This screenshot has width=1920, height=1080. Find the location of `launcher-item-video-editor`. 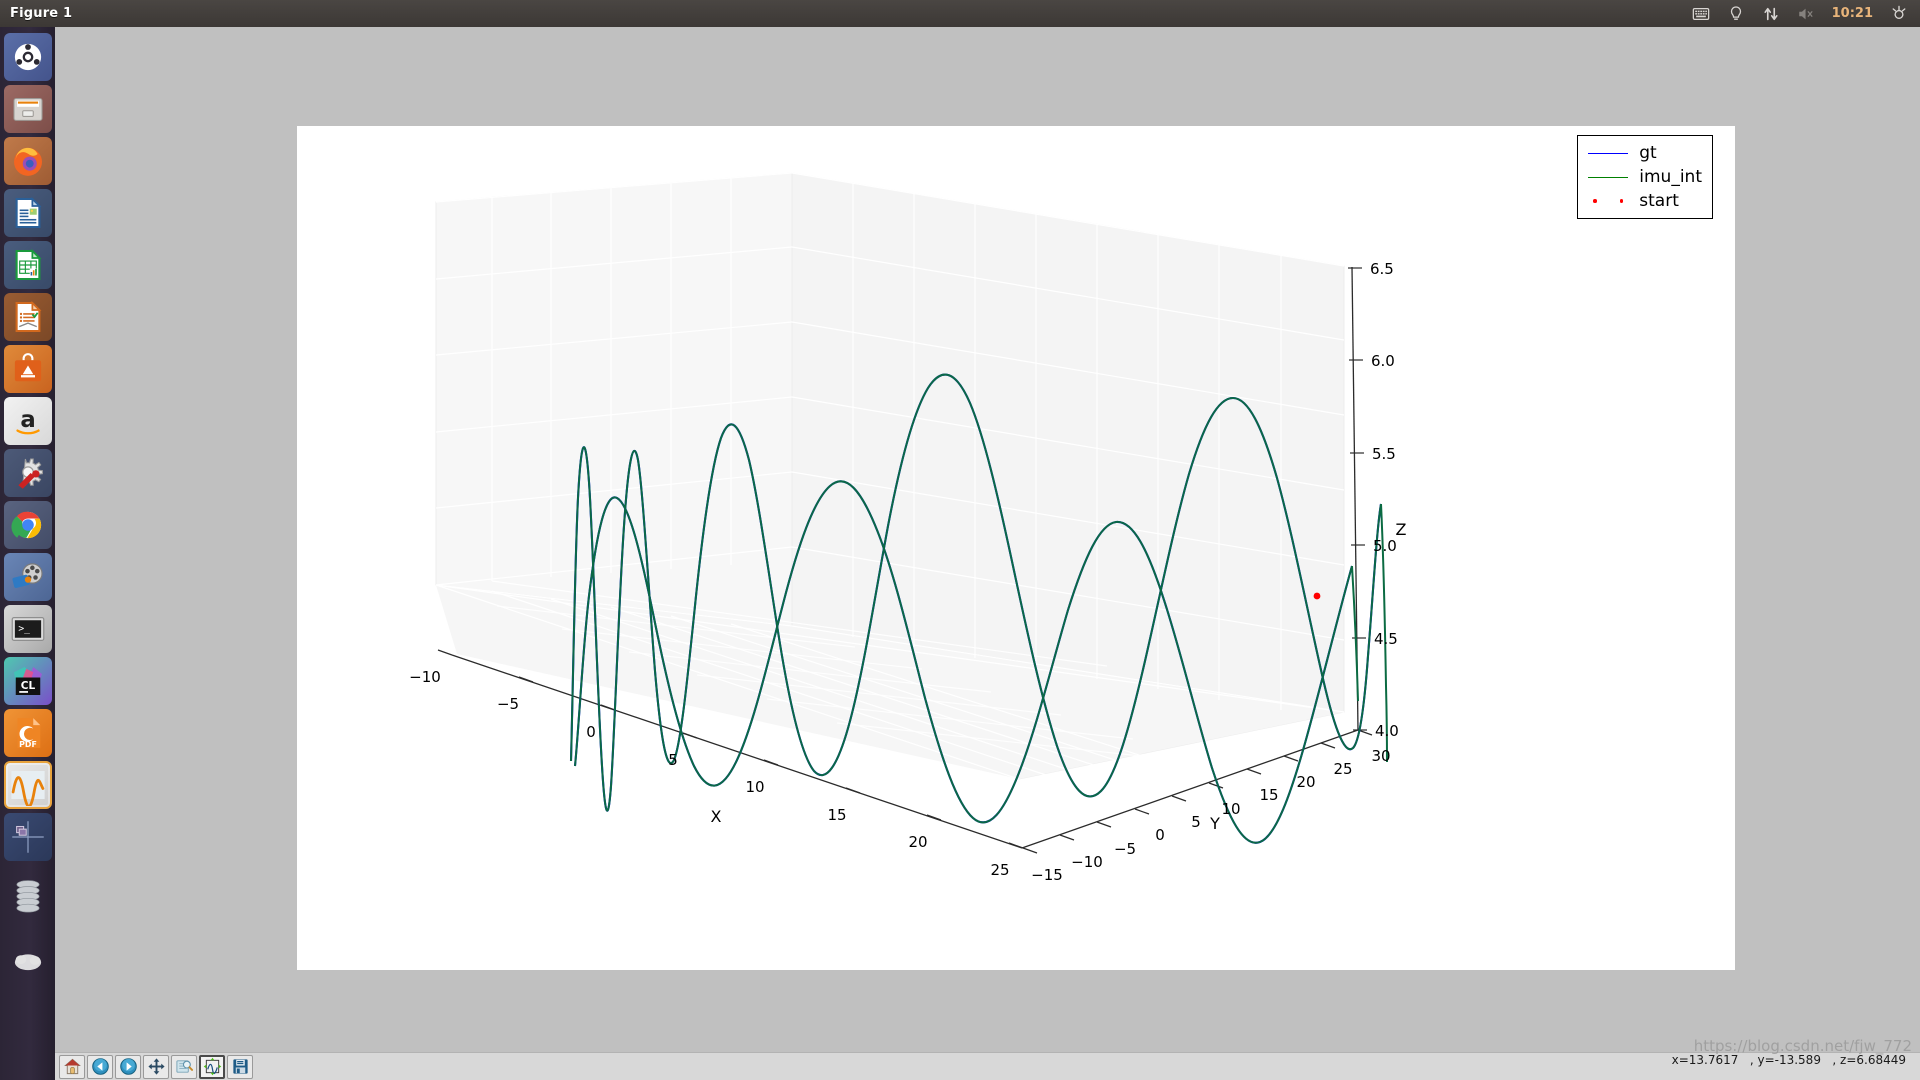

launcher-item-video-editor is located at coordinates (27, 577).